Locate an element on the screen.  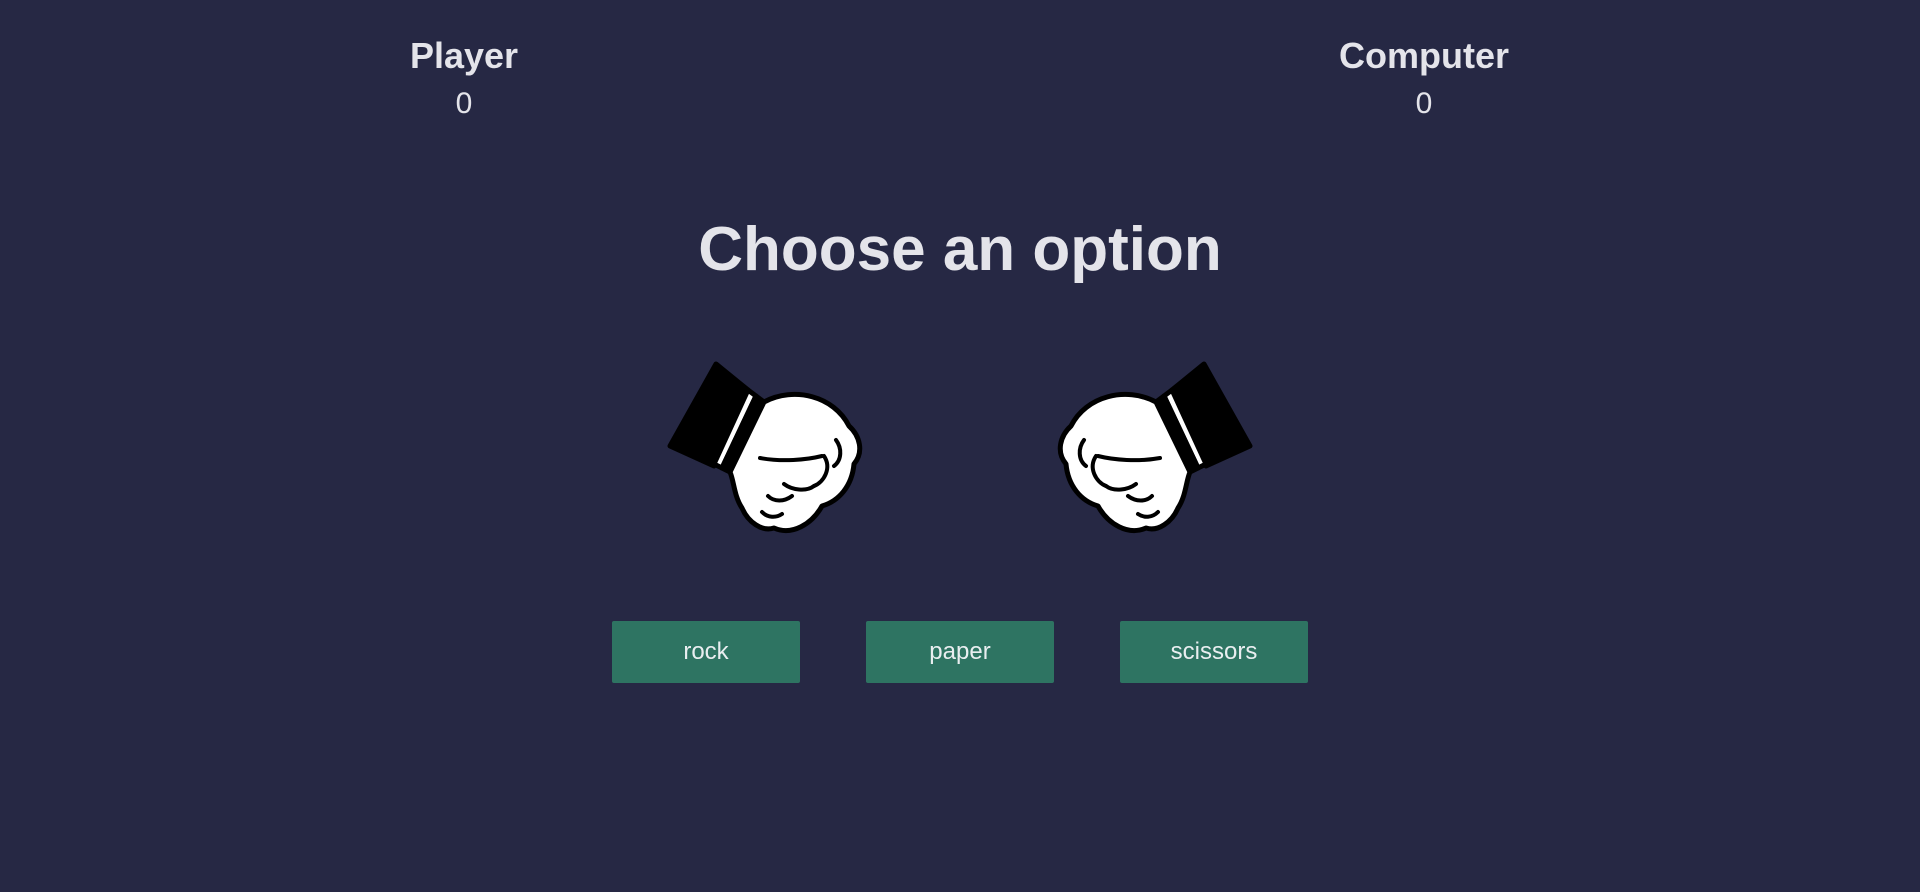
computer-rock-fist-icon is located at coordinates (1151, 451).